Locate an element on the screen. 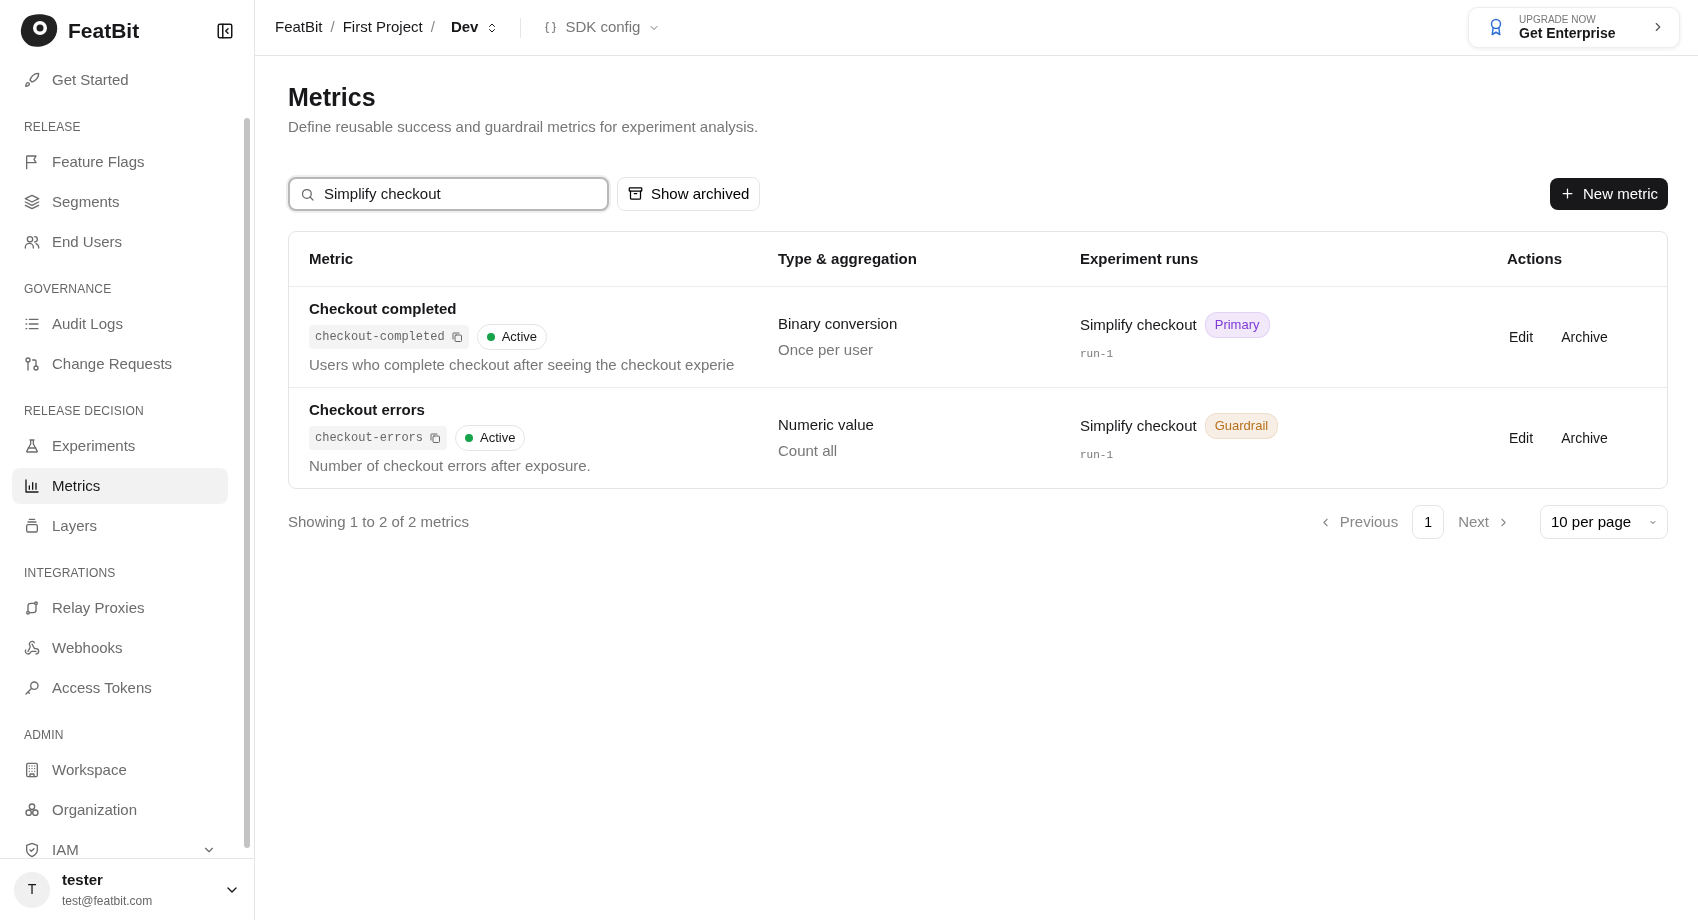 The width and height of the screenshot is (1698, 920). sidebar-item: Segments is located at coordinates (120, 202).